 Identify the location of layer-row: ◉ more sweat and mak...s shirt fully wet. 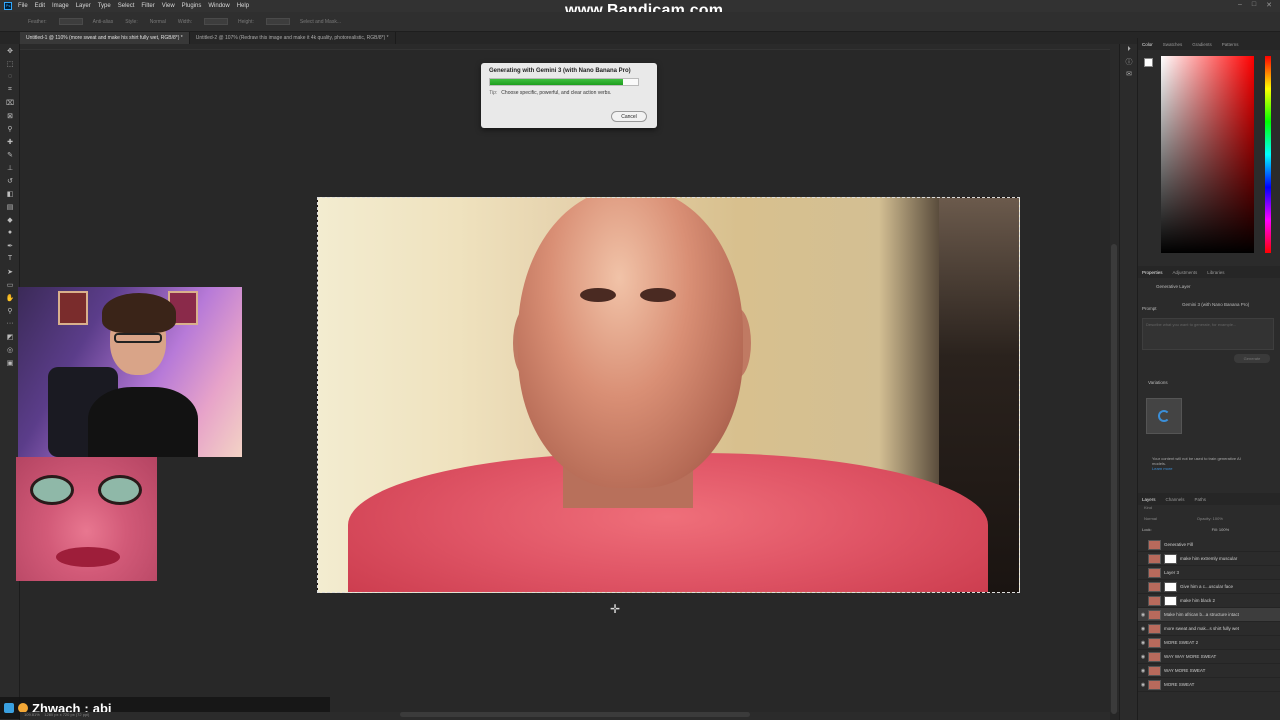
(1209, 629).